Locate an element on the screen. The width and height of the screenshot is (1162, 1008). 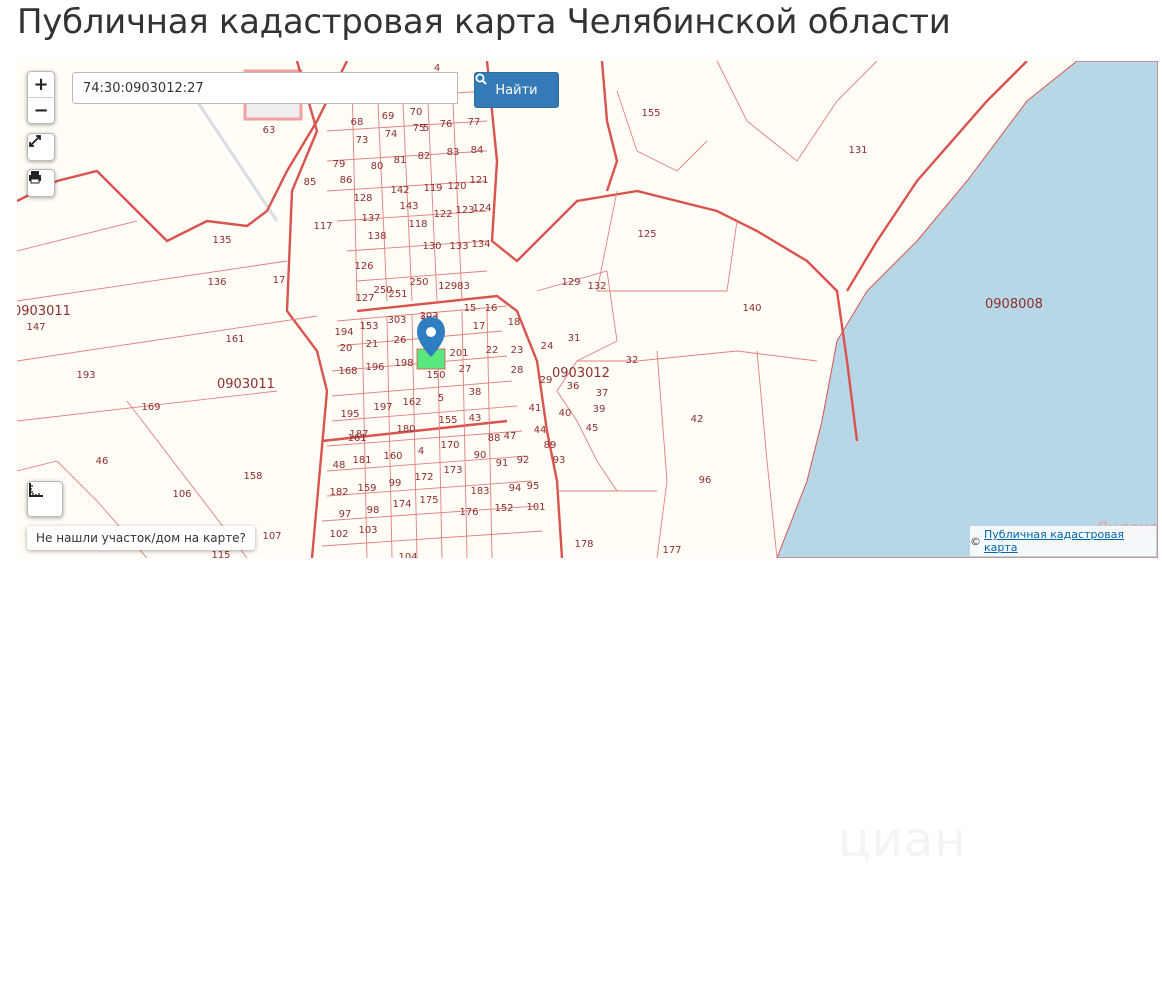
parcel-label: 180 is located at coordinates (405, 429).